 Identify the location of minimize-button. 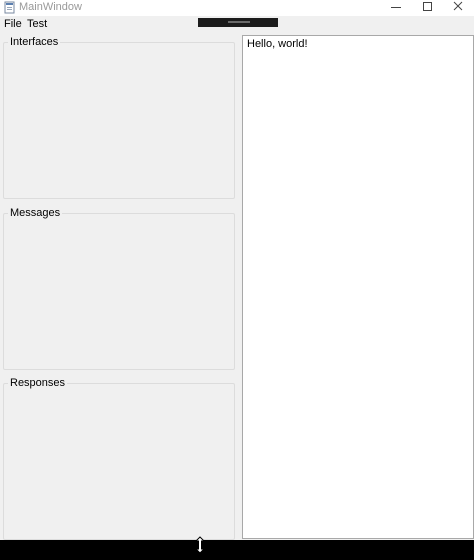
(396, 8).